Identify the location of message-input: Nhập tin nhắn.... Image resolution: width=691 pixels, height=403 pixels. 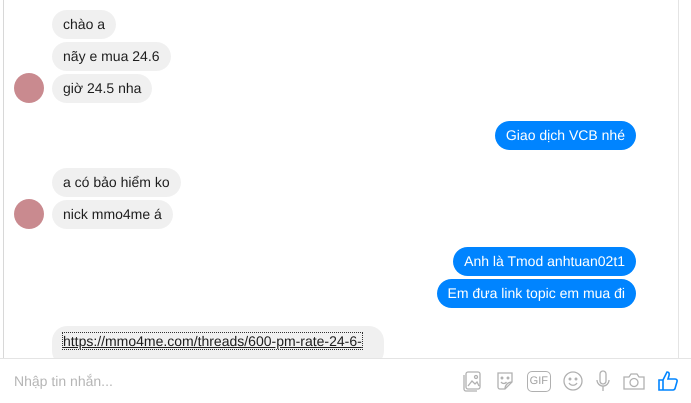
(237, 381).